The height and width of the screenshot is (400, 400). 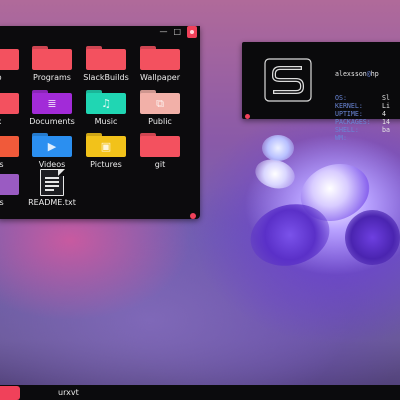 What do you see at coordinates (349, 106) in the screenshot?
I see `terminal-info-key: KERNEL:` at bounding box center [349, 106].